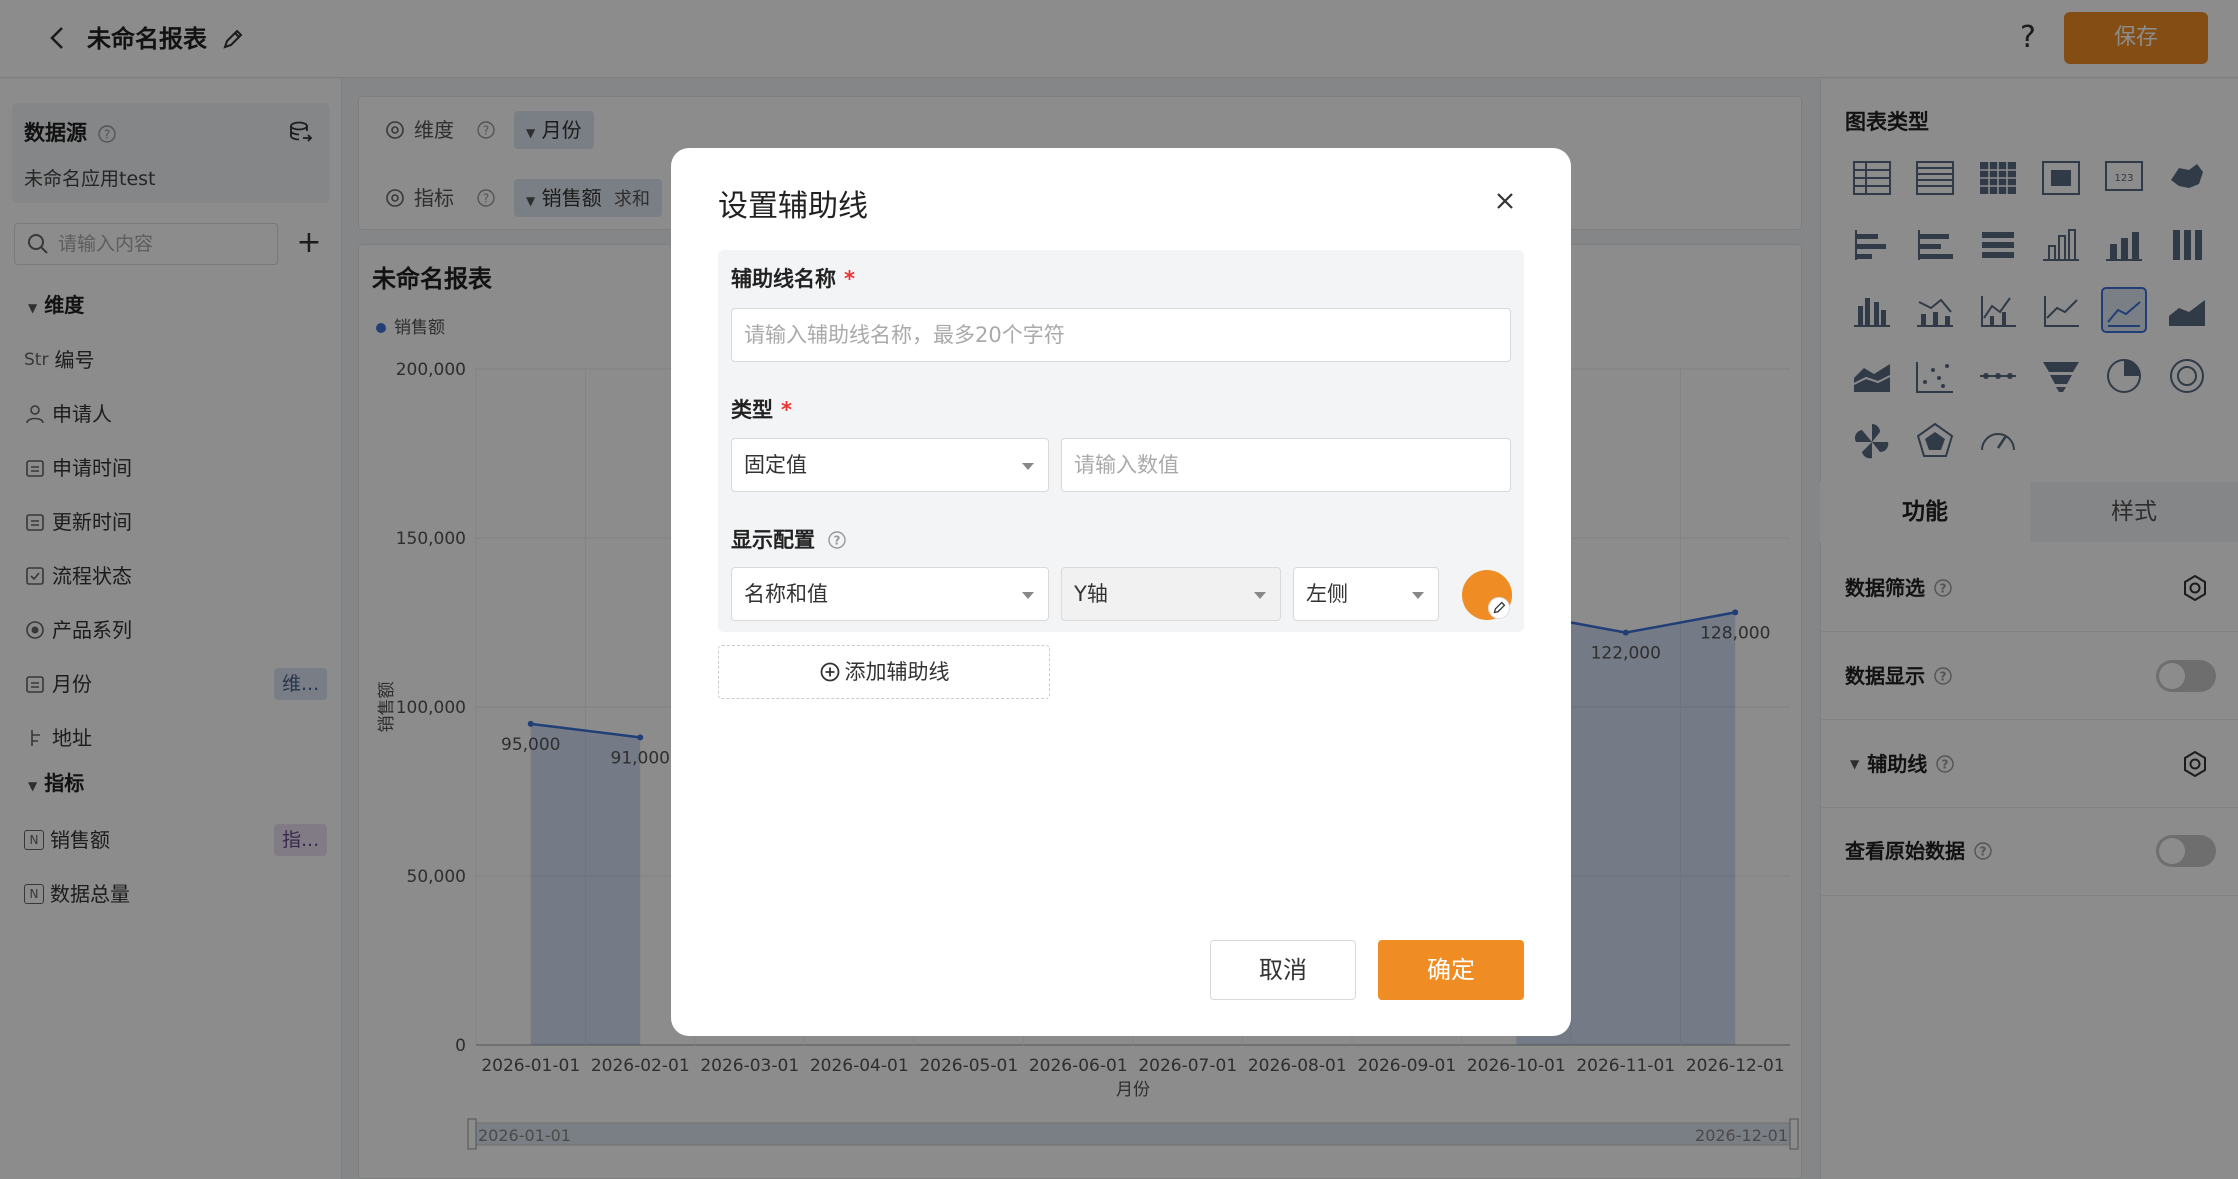 This screenshot has height=1179, width=2238. I want to click on type-field-label: 类型 *, so click(761, 410).